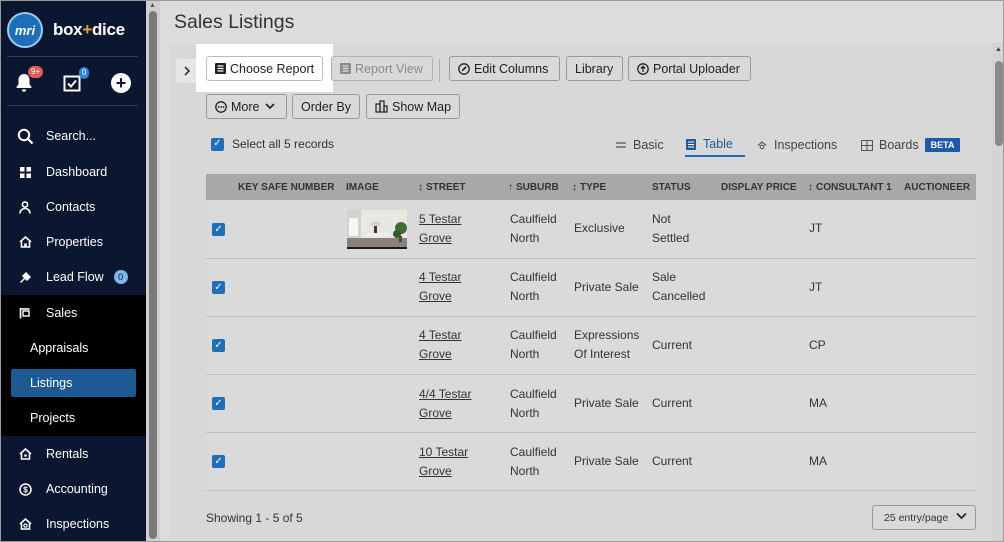  Describe the element at coordinates (997, 292) in the screenshot. I see `content-scrollbar: ▲` at that location.